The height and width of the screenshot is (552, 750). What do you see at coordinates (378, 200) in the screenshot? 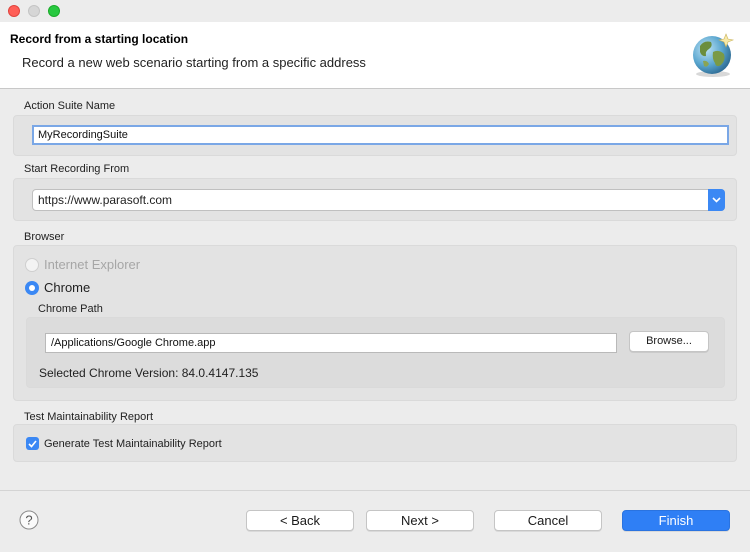
I see `start-url-select: https://www.parasoft.com` at bounding box center [378, 200].